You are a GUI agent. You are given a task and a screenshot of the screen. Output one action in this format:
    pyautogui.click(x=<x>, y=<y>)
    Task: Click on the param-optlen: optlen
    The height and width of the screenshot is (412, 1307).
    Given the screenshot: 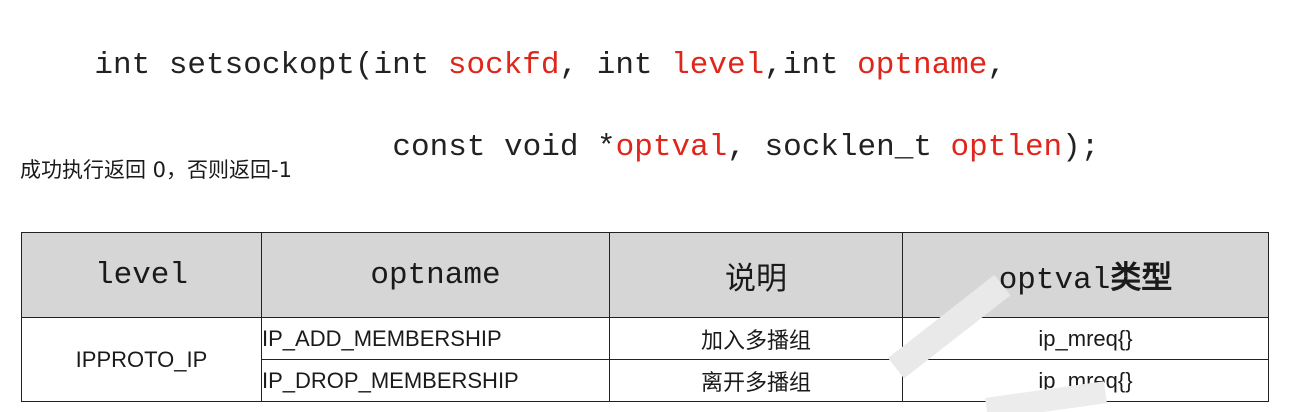 What is the action you would take?
    pyautogui.click(x=1006, y=147)
    